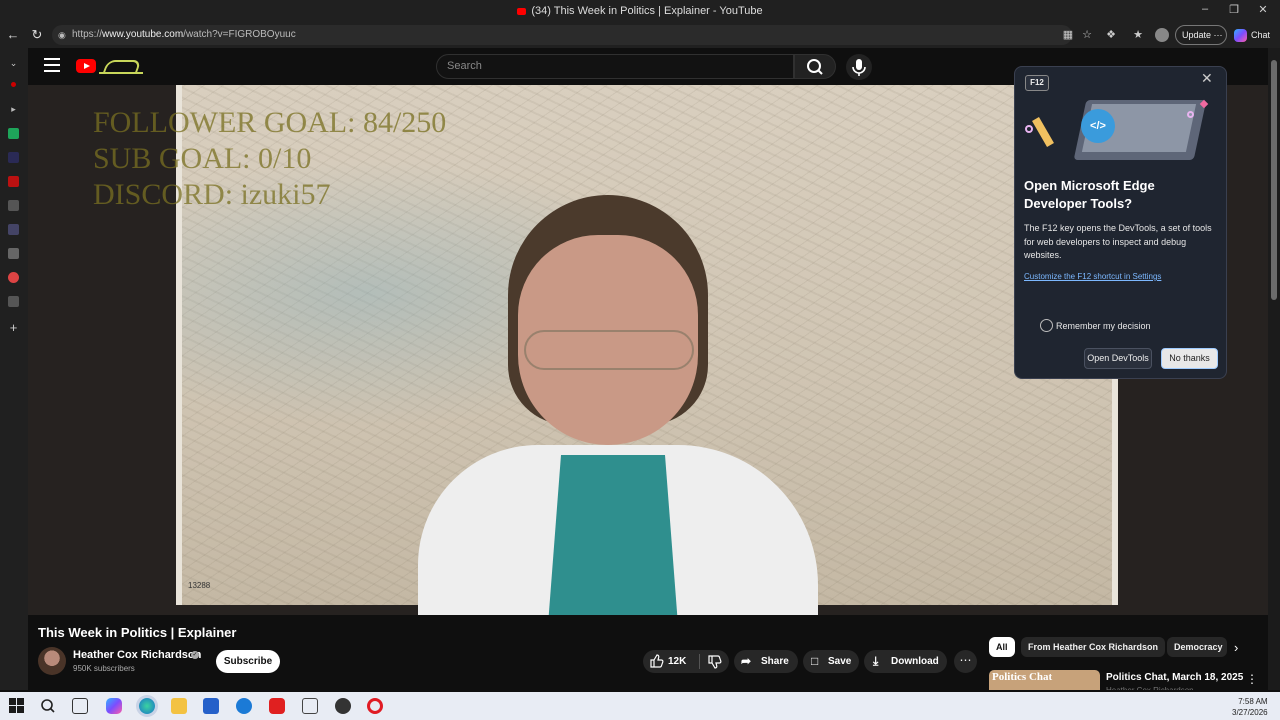  What do you see at coordinates (17, 706) in the screenshot?
I see `windows-start-icon` at bounding box center [17, 706].